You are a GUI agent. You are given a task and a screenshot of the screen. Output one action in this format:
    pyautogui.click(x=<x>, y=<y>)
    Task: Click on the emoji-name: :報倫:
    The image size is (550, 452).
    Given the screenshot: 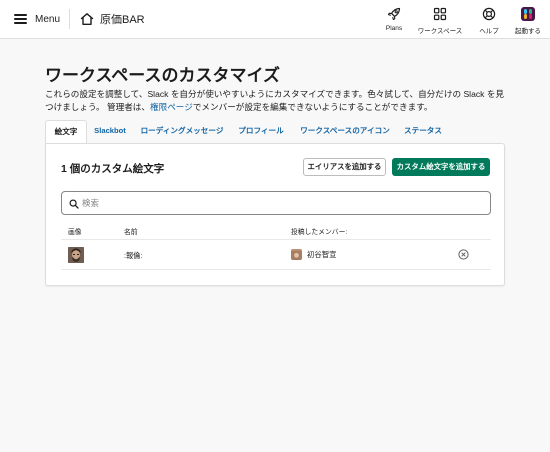 What is the action you would take?
    pyautogui.click(x=133, y=255)
    